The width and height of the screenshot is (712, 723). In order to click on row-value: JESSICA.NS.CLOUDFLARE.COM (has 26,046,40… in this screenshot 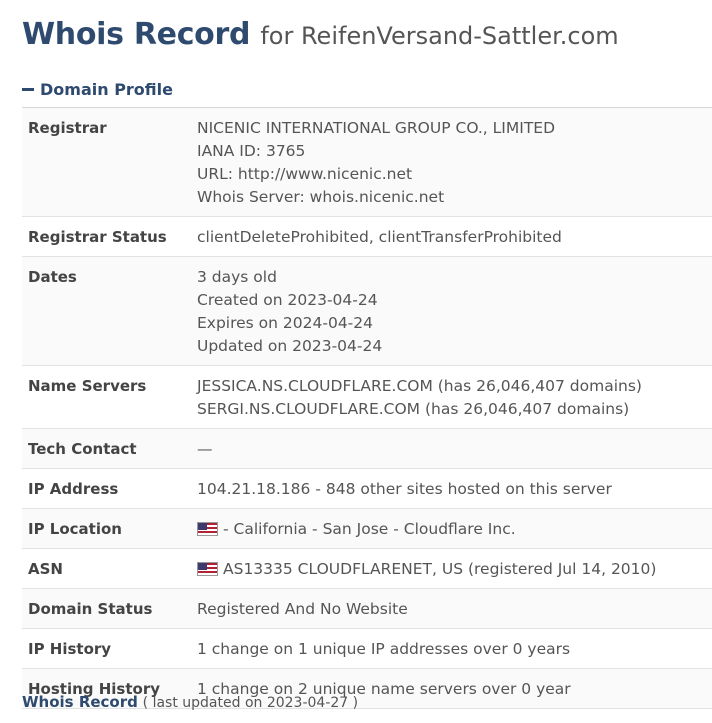, I will do `click(419, 398)`.